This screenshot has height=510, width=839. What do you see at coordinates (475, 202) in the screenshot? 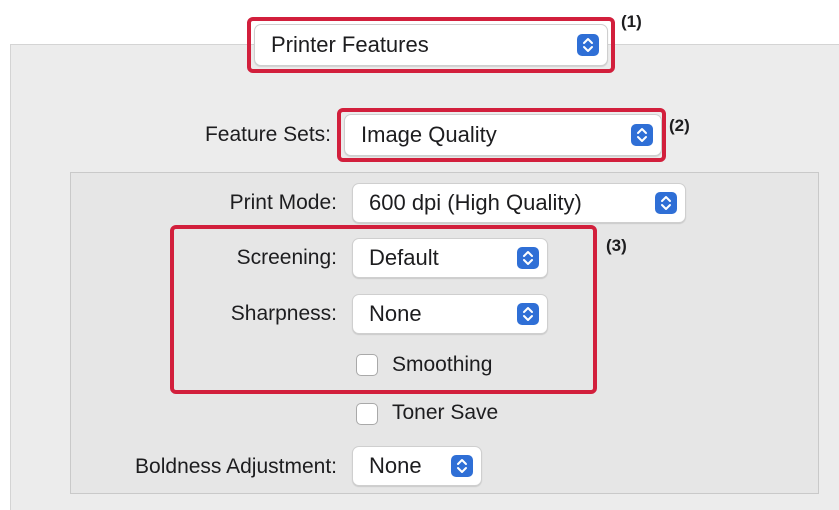
I see `print-mode-value: 600 dpi (High Quality)` at bounding box center [475, 202].